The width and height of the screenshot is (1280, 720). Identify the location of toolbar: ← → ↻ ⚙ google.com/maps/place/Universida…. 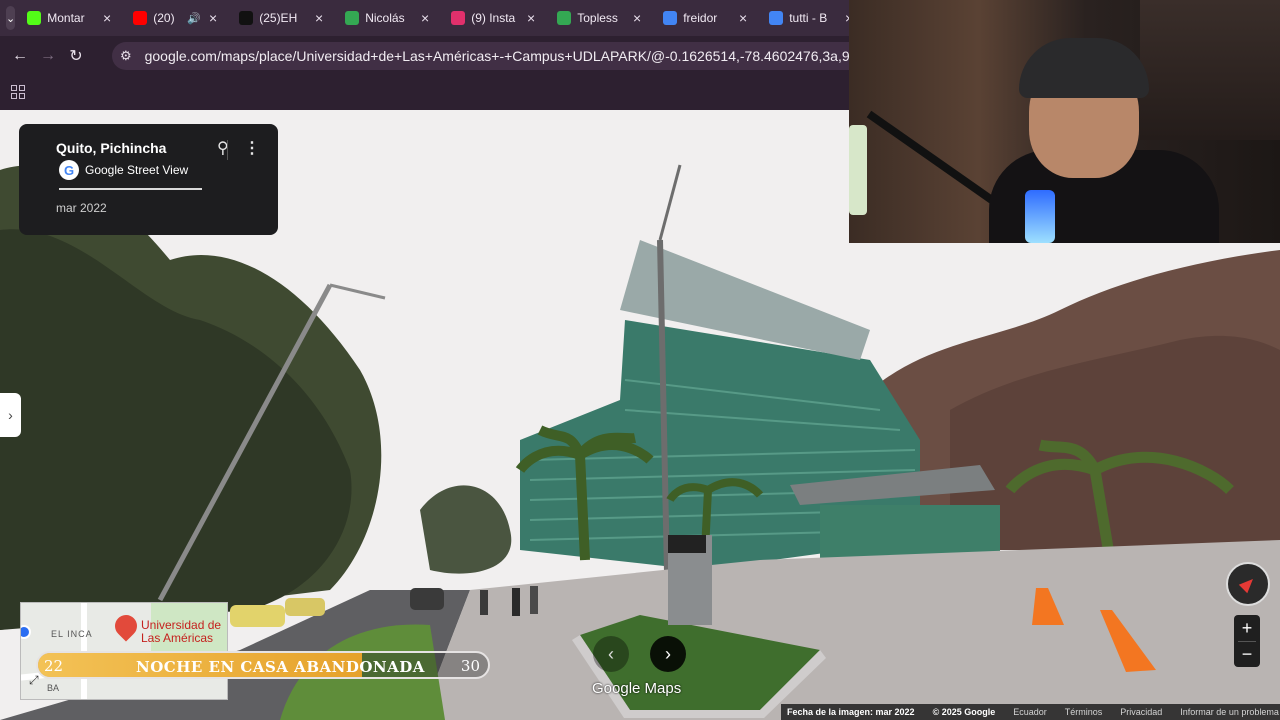
(424, 56).